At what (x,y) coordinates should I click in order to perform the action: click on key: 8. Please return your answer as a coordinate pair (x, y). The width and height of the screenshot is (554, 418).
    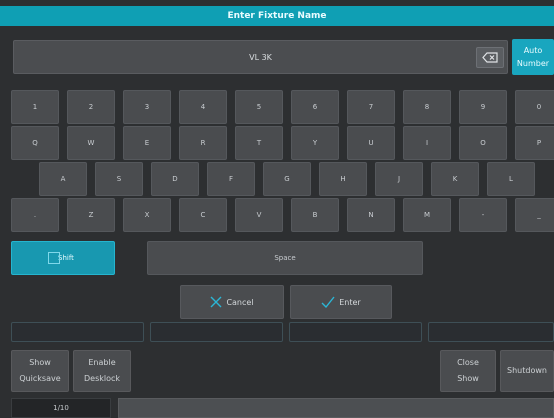
    Looking at the image, I should click on (427, 107).